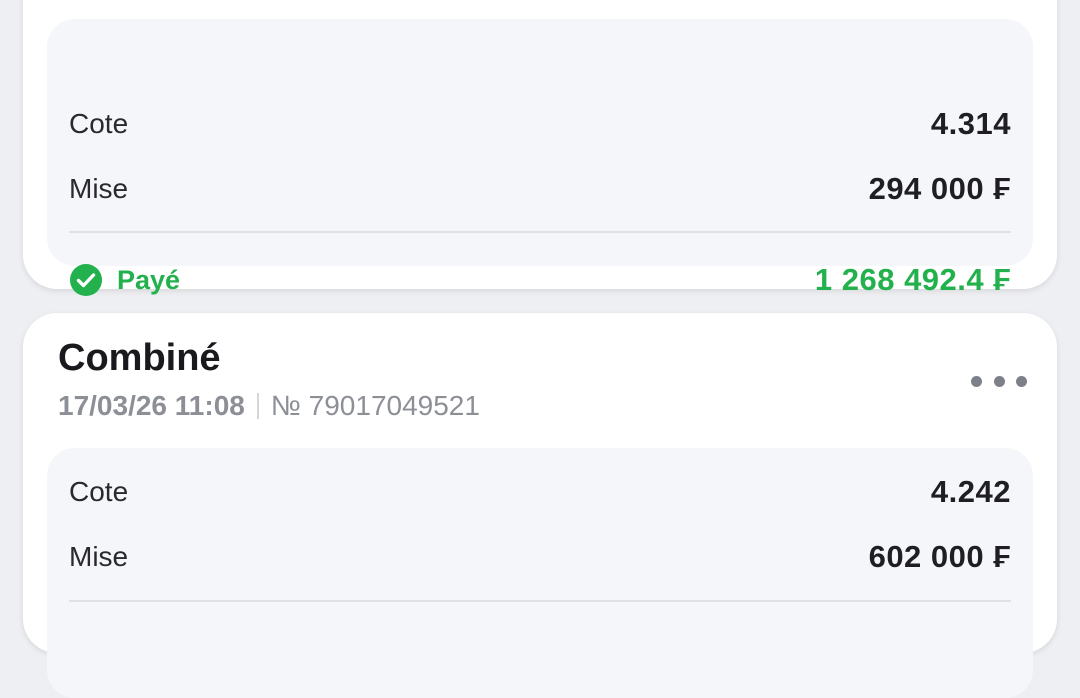 The image size is (1080, 698). What do you see at coordinates (970, 123) in the screenshot?
I see `odds-value: 4.314` at bounding box center [970, 123].